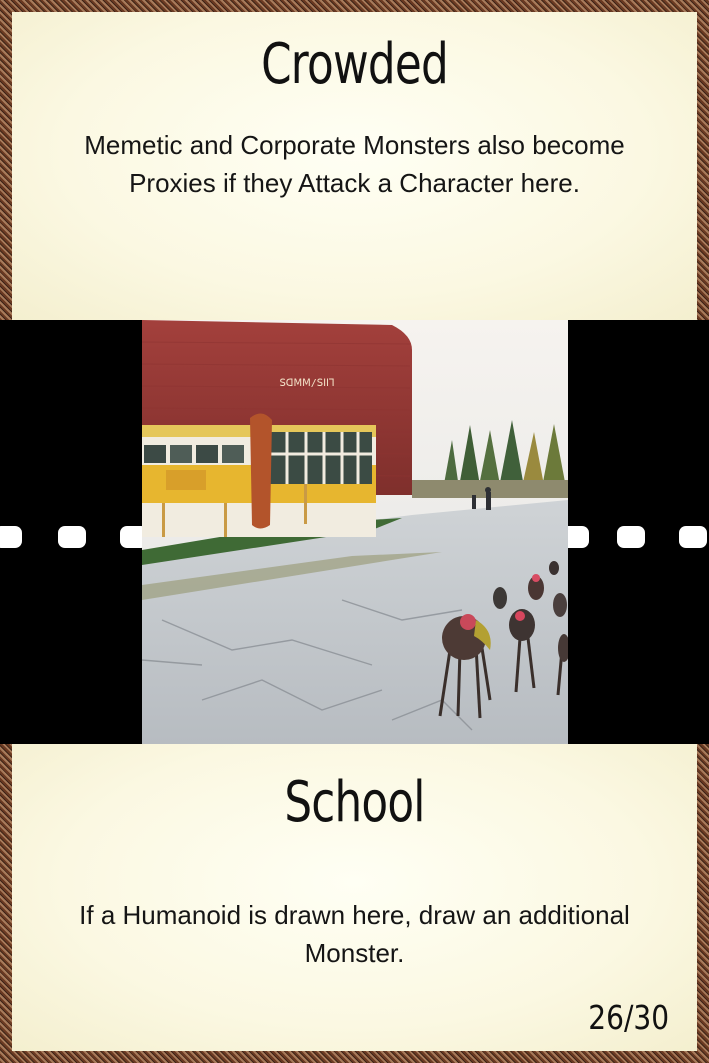 This screenshot has width=709, height=1063. Describe the element at coordinates (259, 475) in the screenshot. I see `school-annex` at that location.